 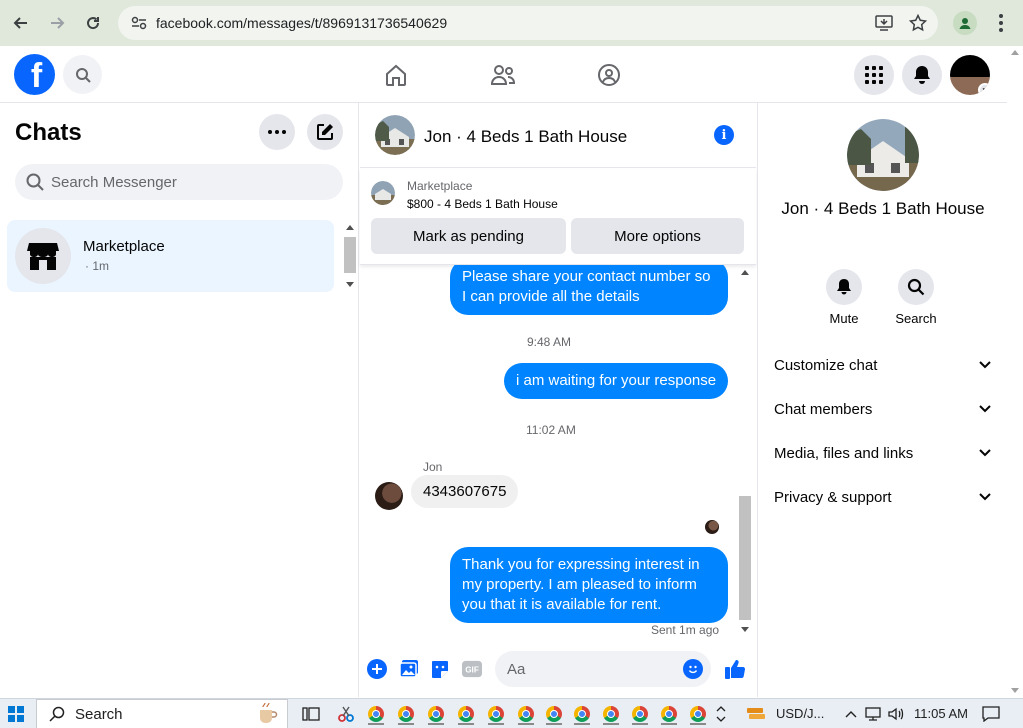 What do you see at coordinates (609, 75) in the screenshot?
I see `groups-nav-icon` at bounding box center [609, 75].